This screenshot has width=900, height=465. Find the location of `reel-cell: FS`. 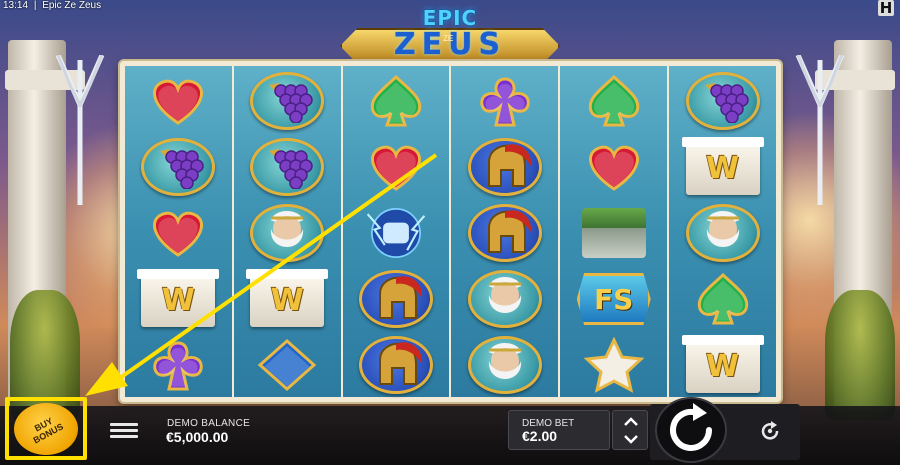

reel-cell: FS is located at coordinates (613, 299).